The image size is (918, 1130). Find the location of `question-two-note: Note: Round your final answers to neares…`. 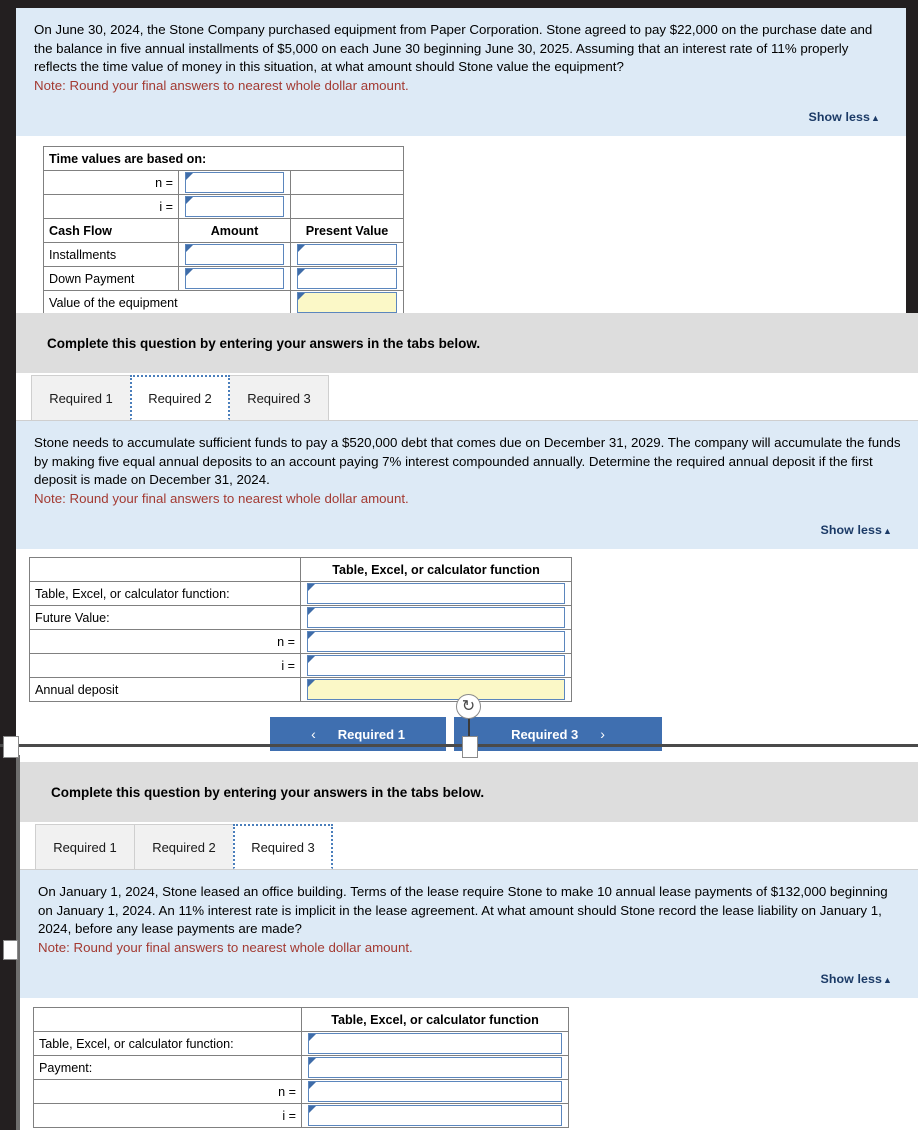

question-two-note: Note: Round your final answers to neares… is located at coordinates (221, 498).